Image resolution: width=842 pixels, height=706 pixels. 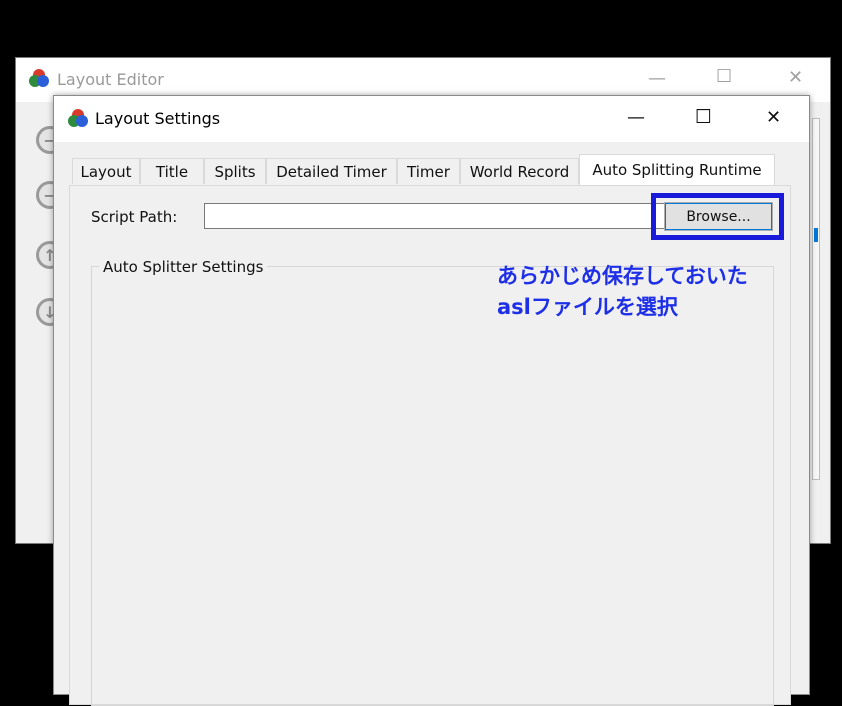 What do you see at coordinates (447, 216) in the screenshot?
I see `script-path-input` at bounding box center [447, 216].